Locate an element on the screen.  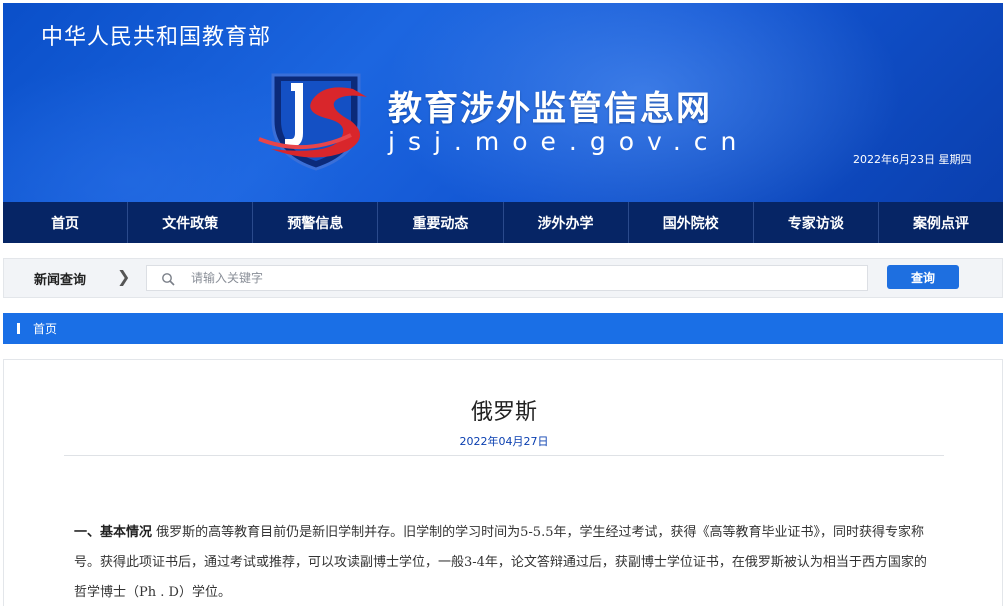
article-divider is located at coordinates (504, 455).